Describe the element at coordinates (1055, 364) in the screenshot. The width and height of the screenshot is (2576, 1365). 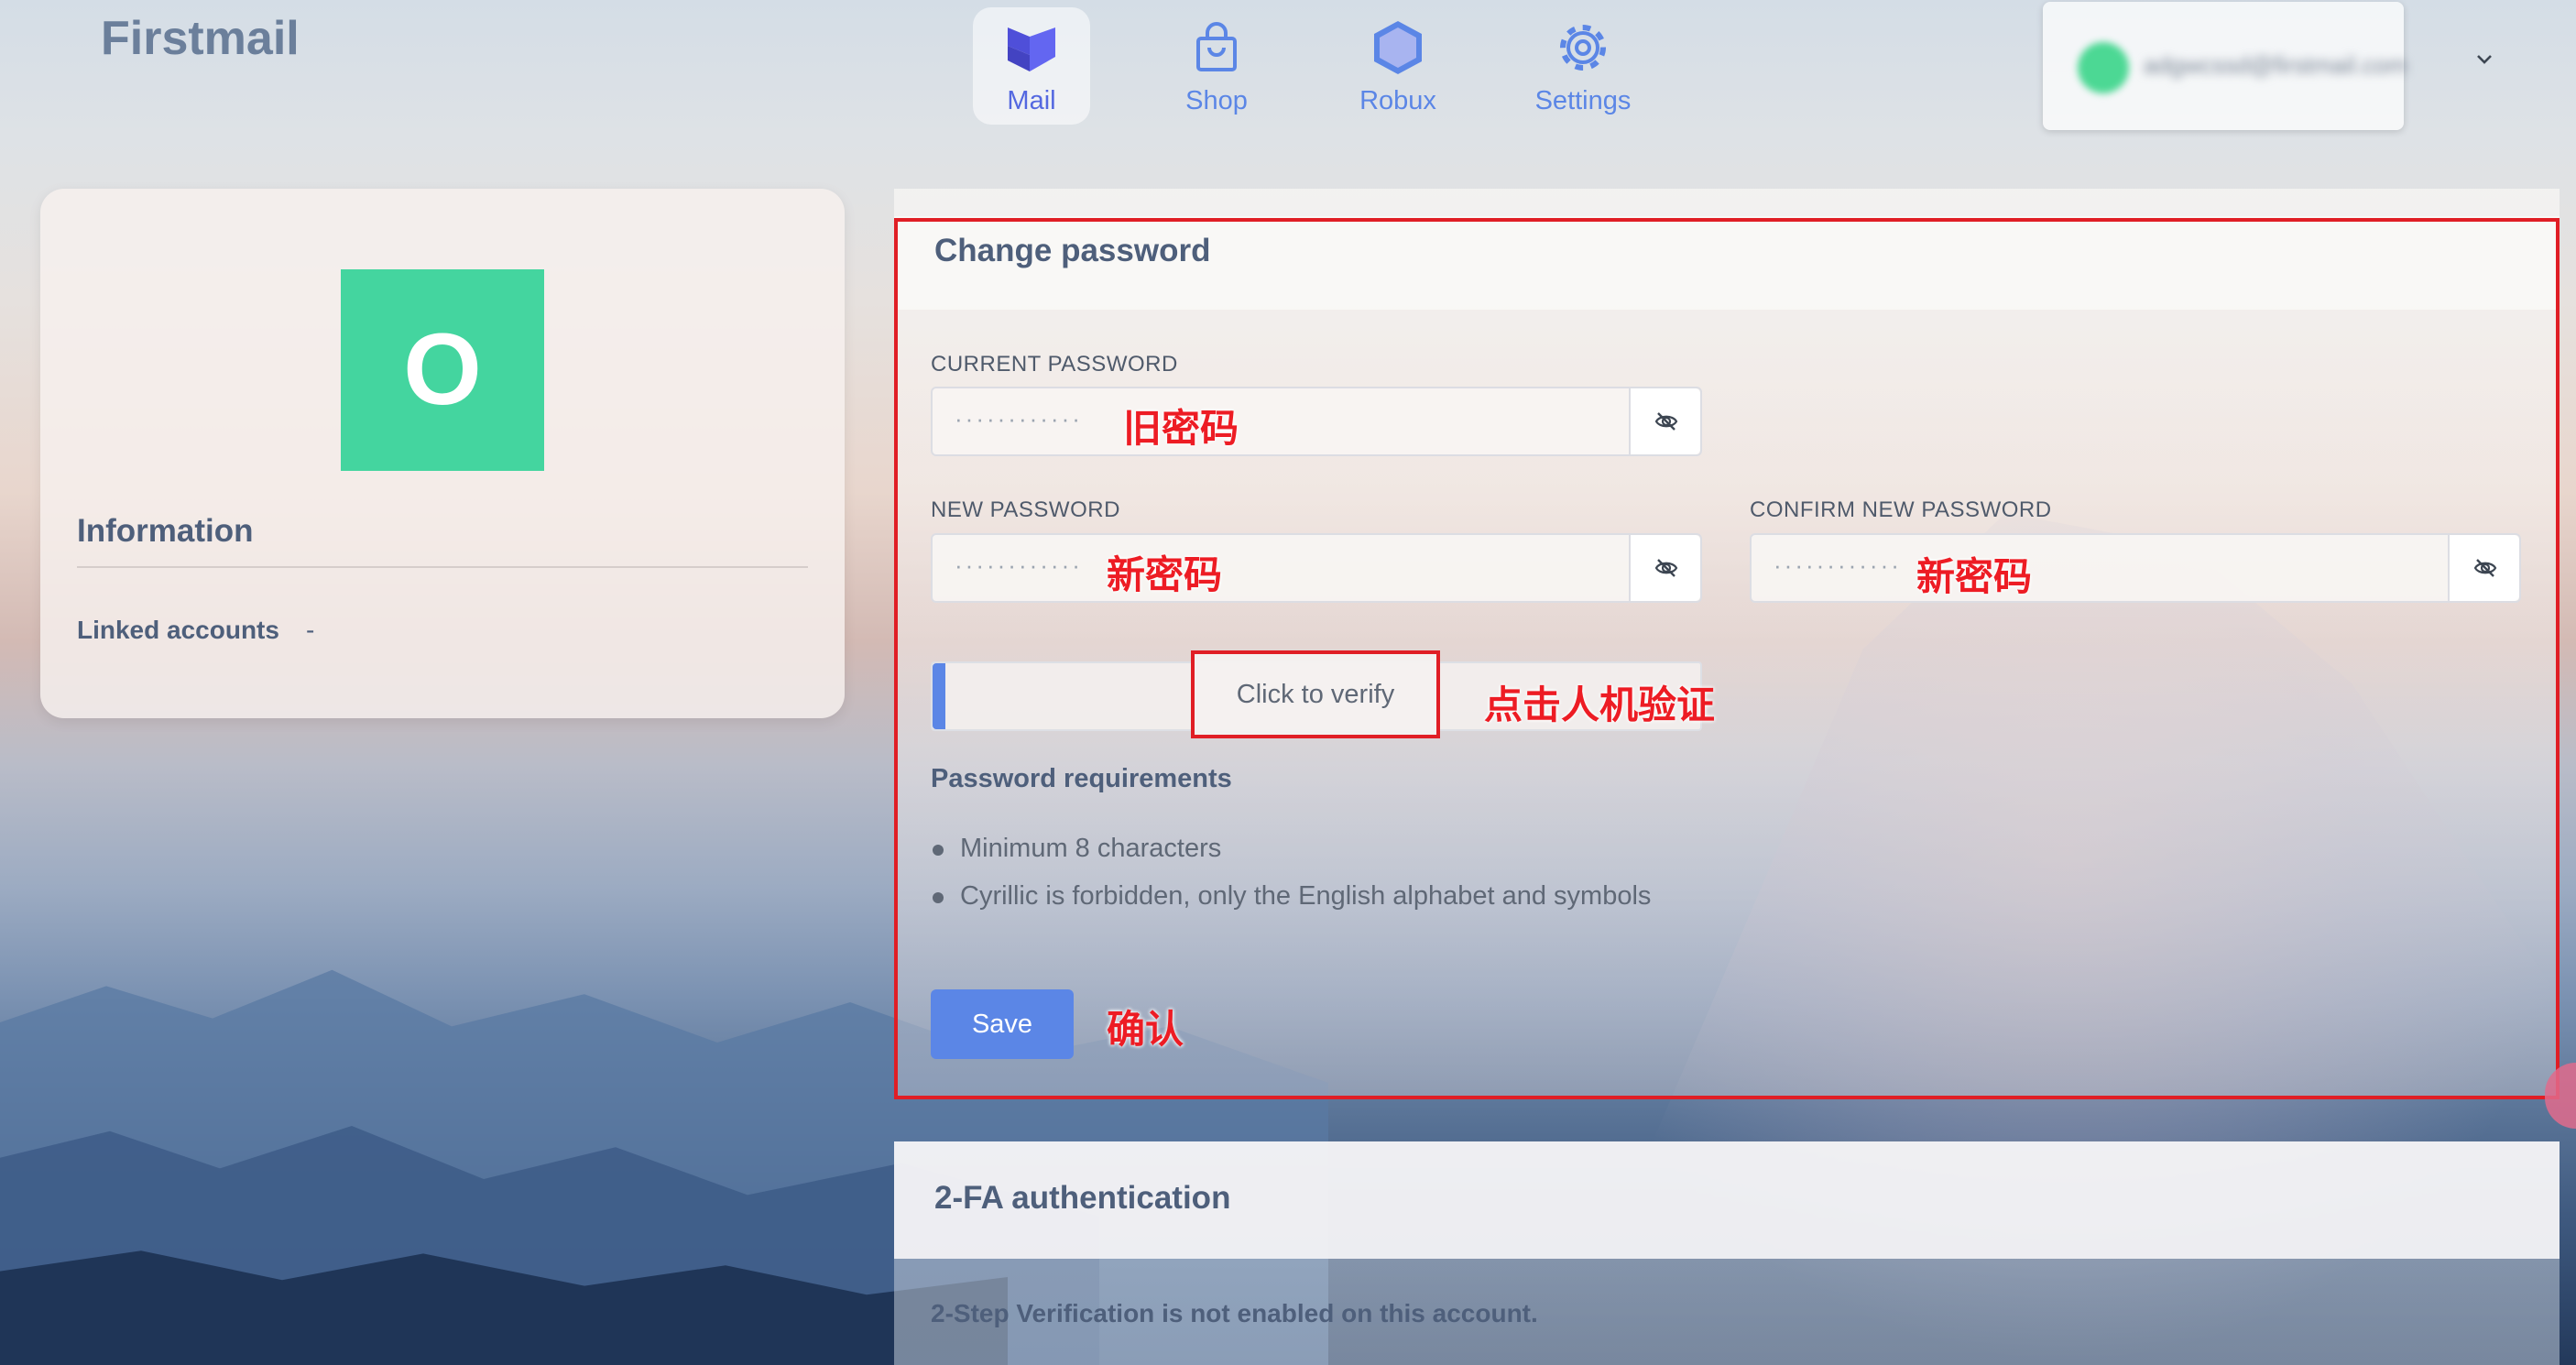
I see `current-password-label: CURRENT PASSWORD` at that location.